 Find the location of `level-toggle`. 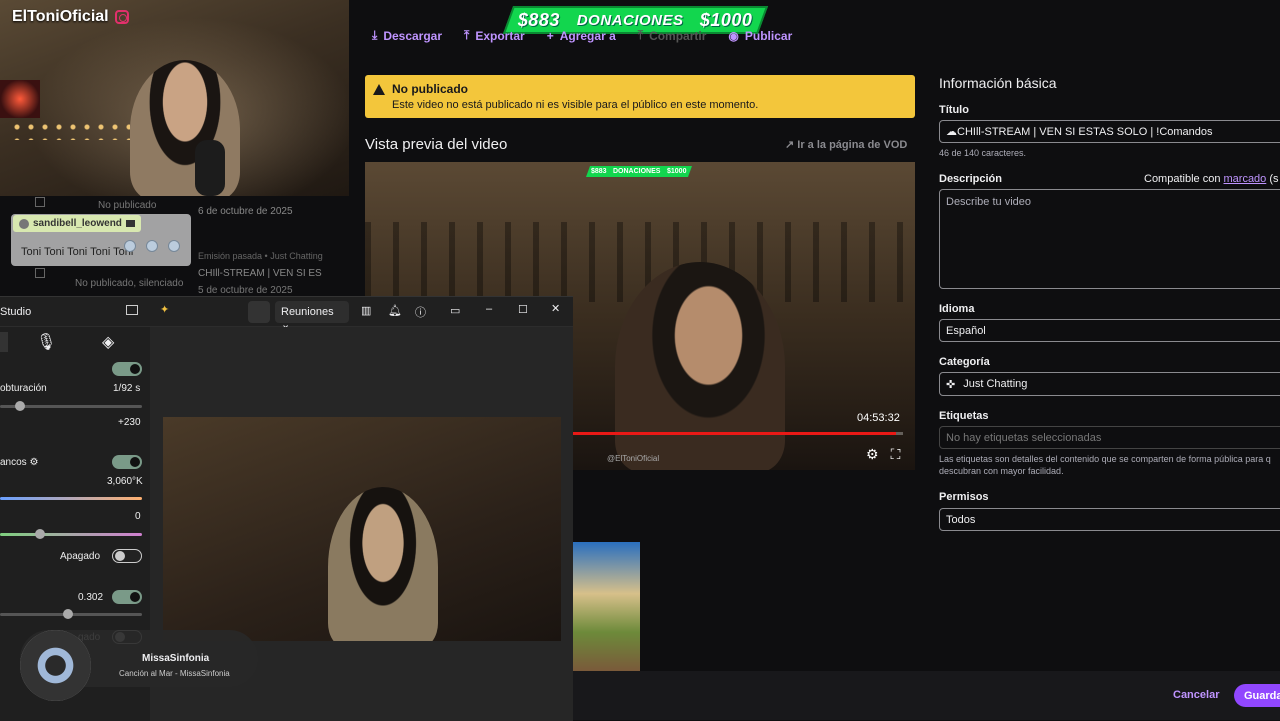

level-toggle is located at coordinates (127, 597).